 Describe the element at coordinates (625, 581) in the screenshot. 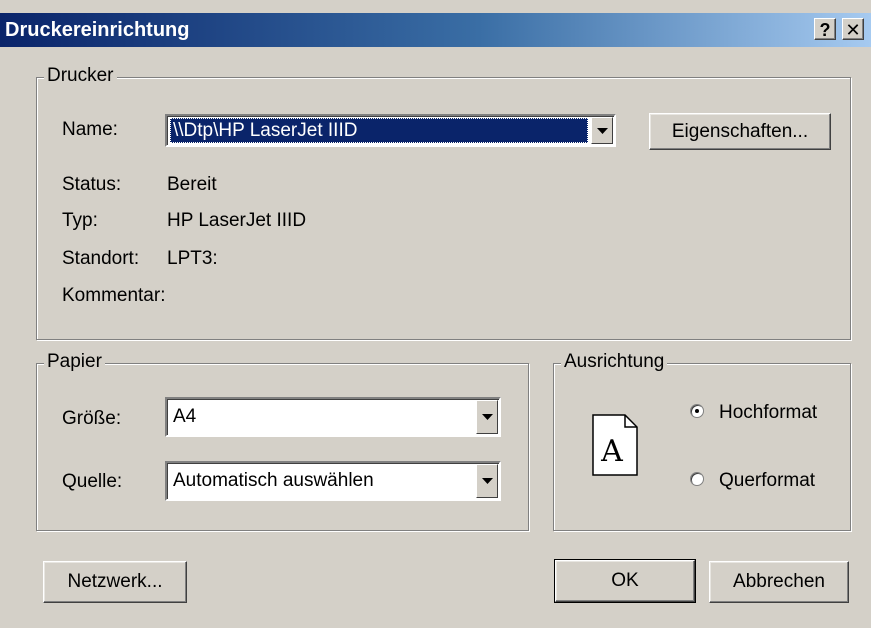

I see `ok-button: OK` at that location.